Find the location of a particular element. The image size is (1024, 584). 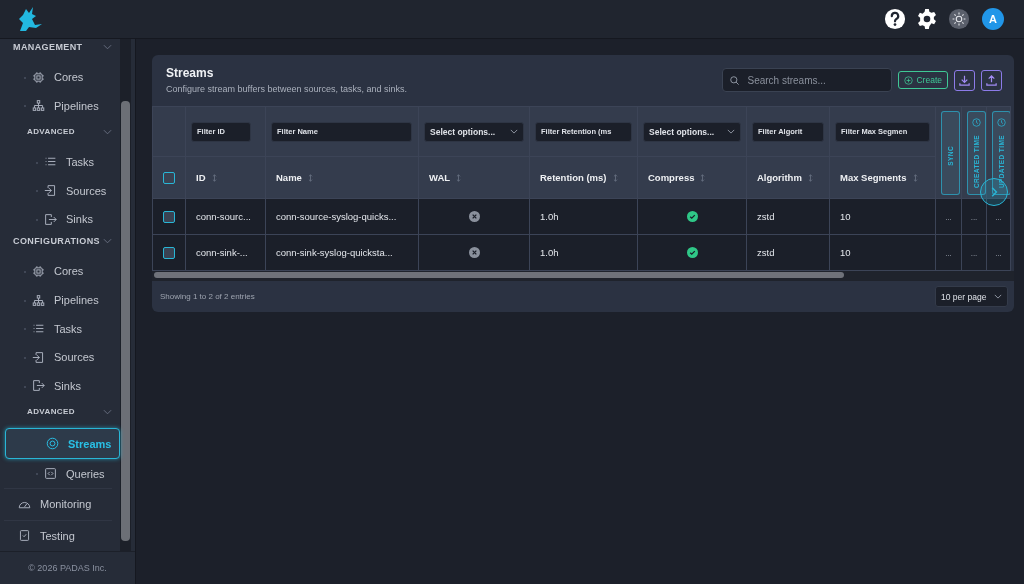

search-icon is located at coordinates (735, 80).